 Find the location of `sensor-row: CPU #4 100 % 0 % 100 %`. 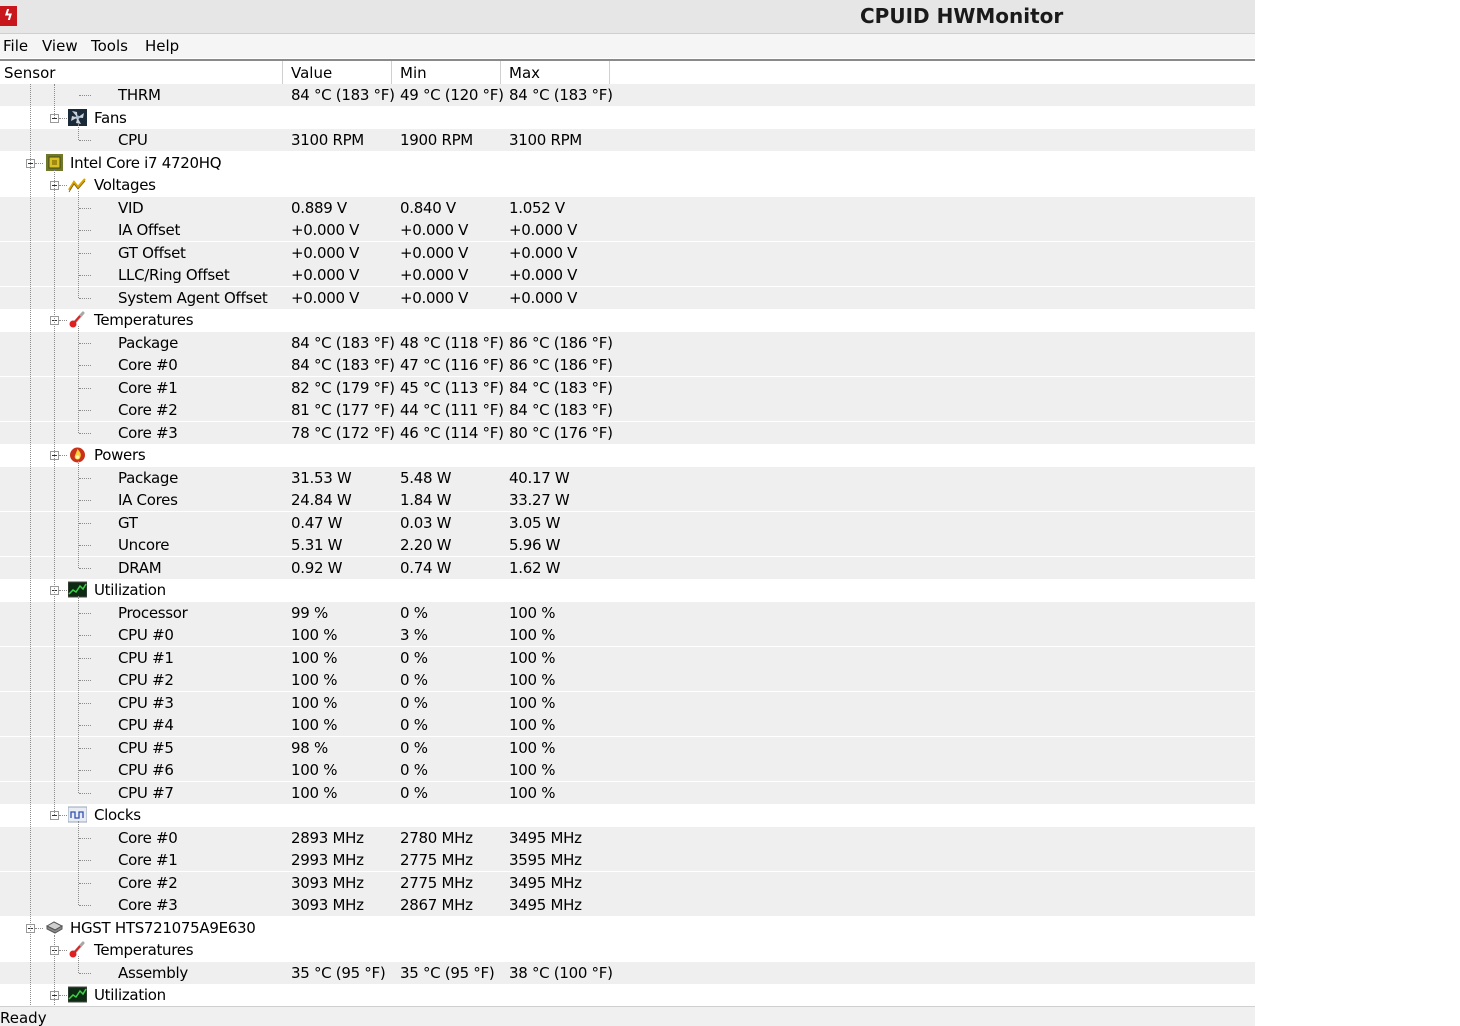

sensor-row: CPU #4 100 % 0 % 100 % is located at coordinates (627, 725).